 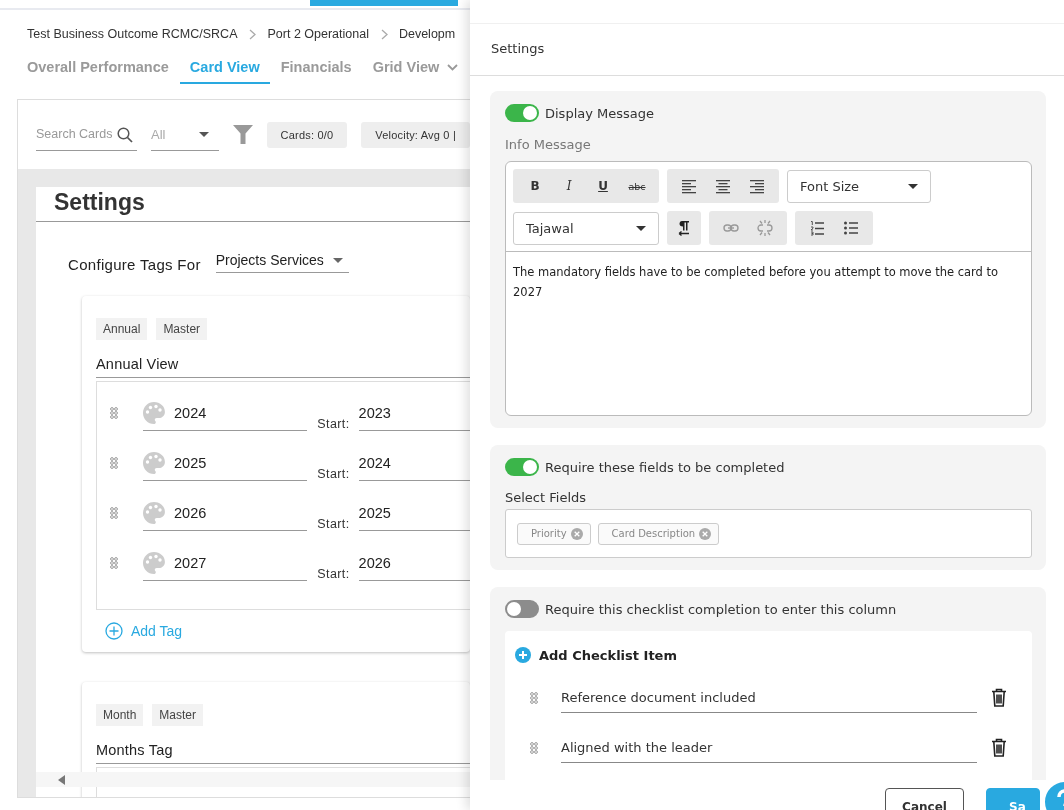 What do you see at coordinates (769, 697) in the screenshot?
I see `checklist-item-field: Reference document included` at bounding box center [769, 697].